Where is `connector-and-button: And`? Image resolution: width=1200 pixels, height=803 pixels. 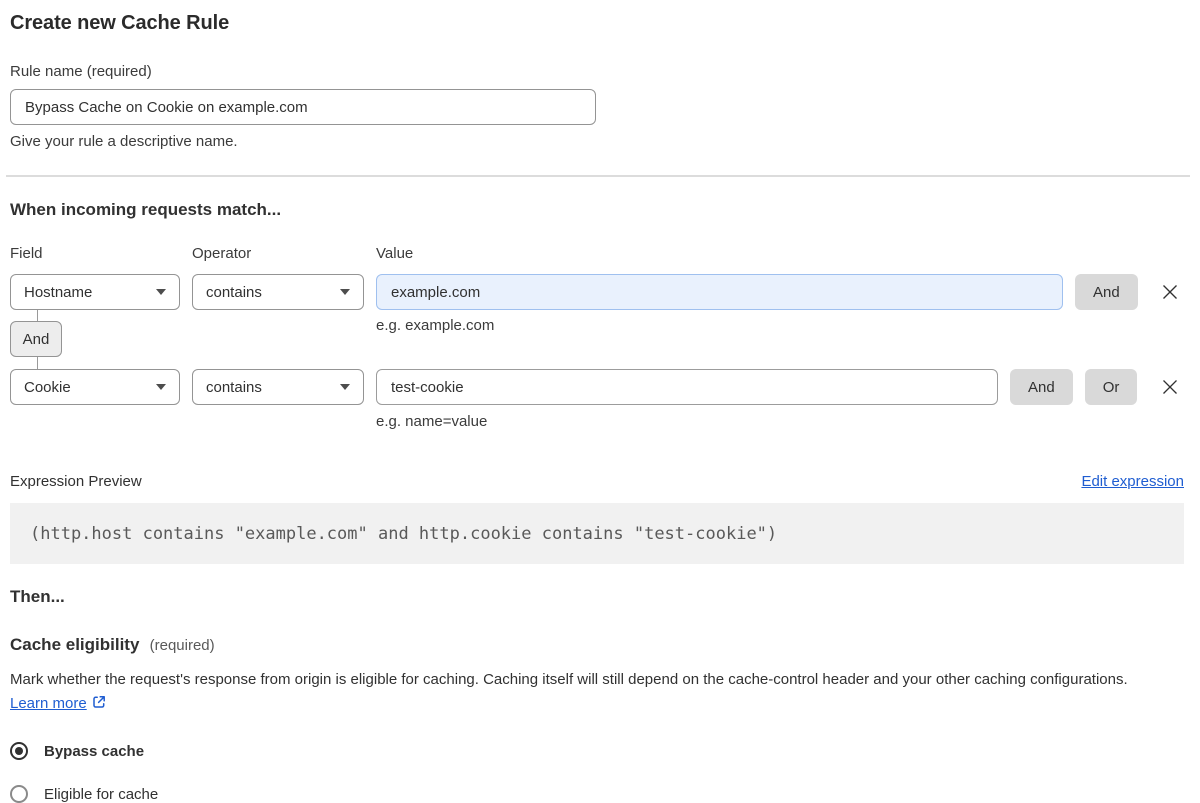 connector-and-button: And is located at coordinates (36, 339).